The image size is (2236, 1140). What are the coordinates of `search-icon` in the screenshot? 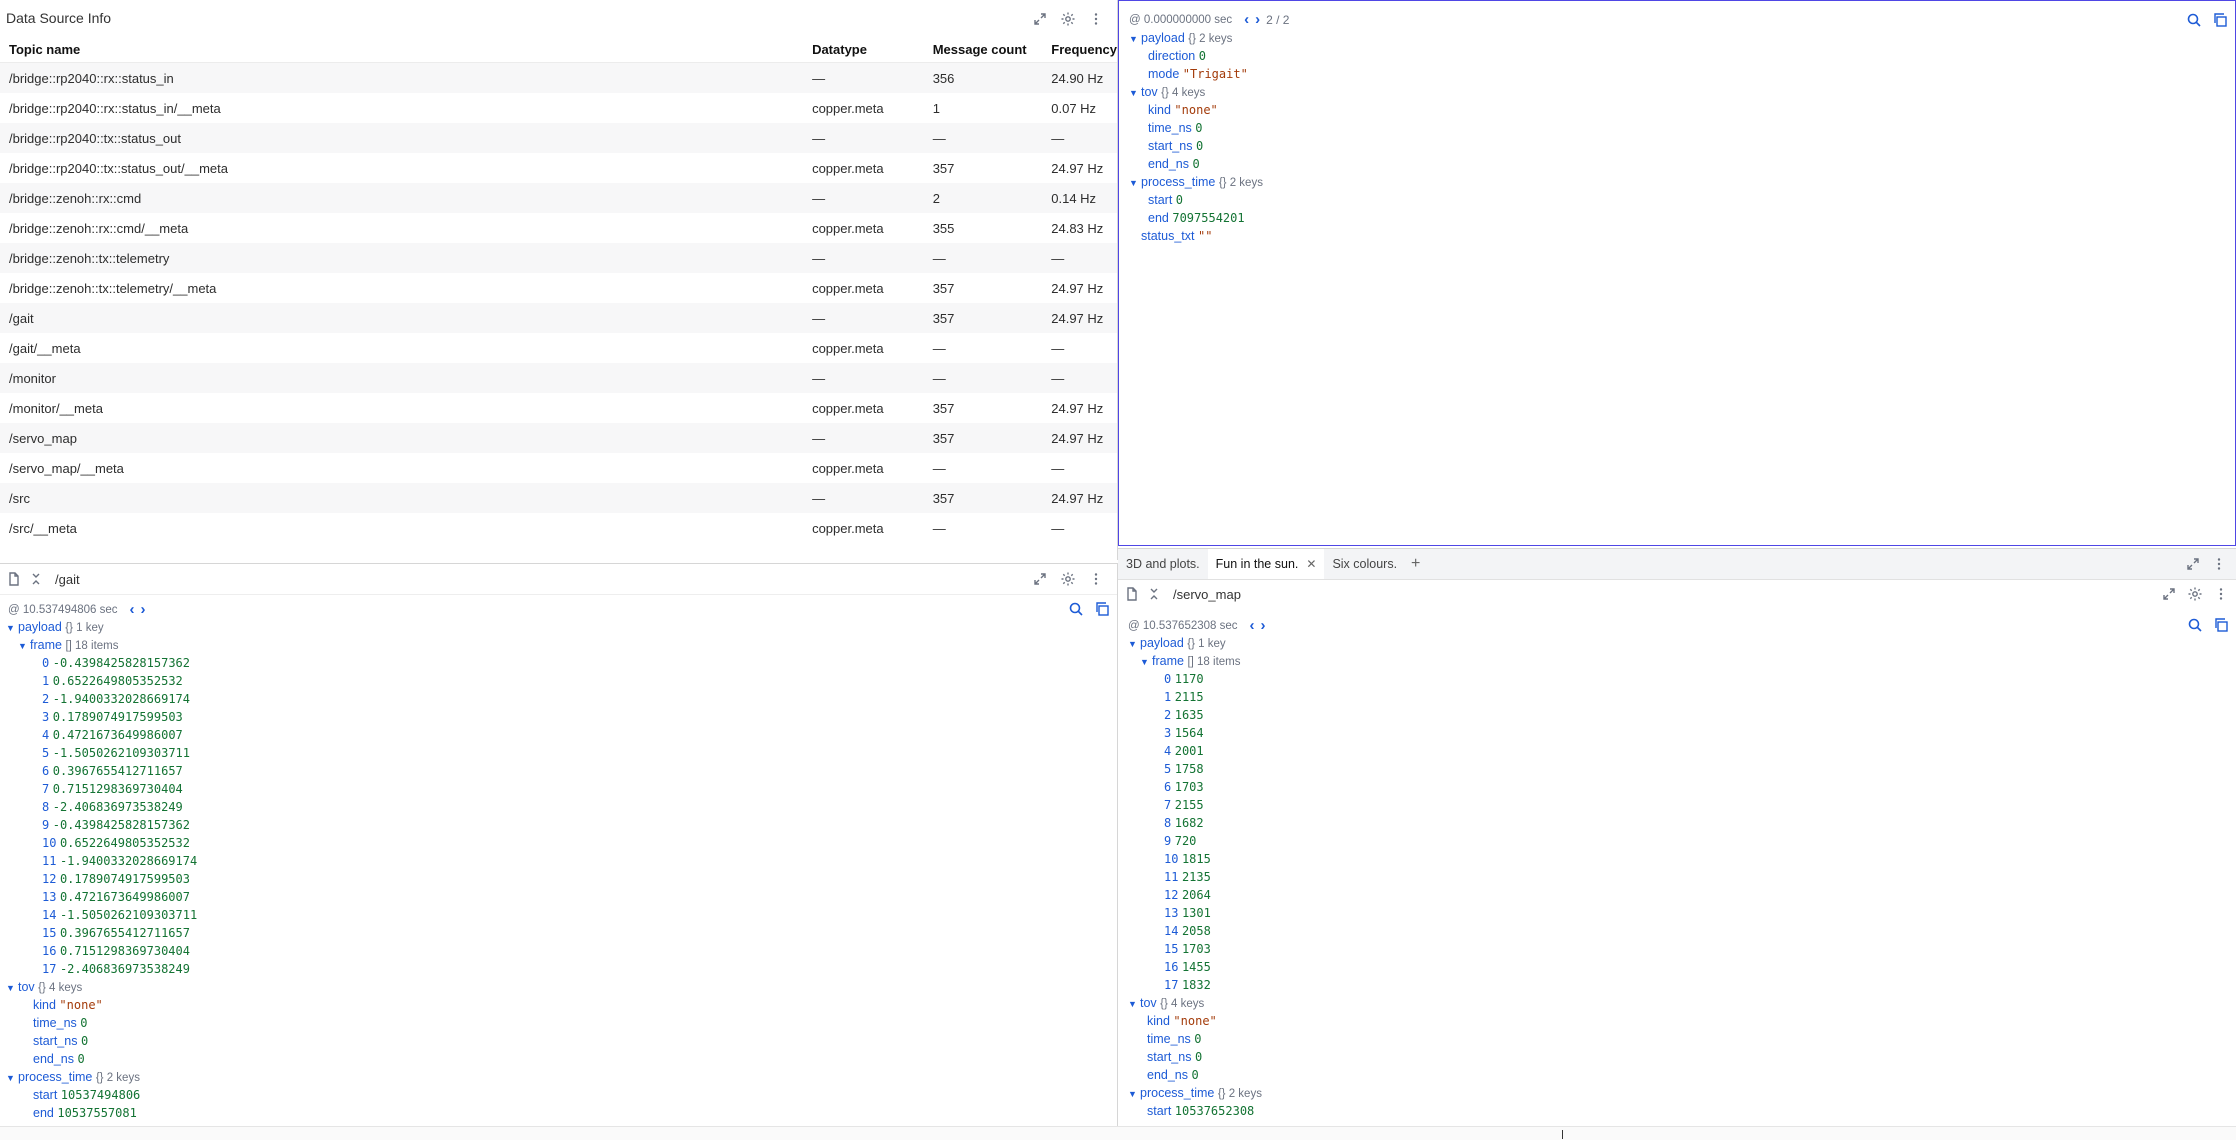 It's located at (2195, 625).